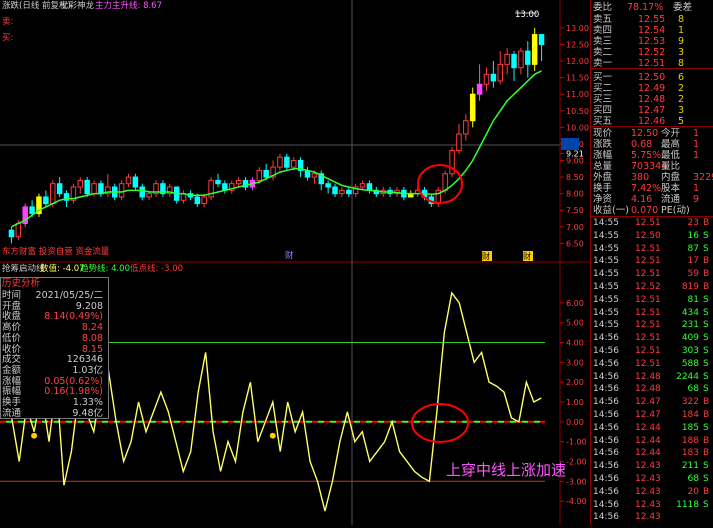  What do you see at coordinates (690, 338) in the screenshot?
I see `tick-vol: 409` at bounding box center [690, 338].